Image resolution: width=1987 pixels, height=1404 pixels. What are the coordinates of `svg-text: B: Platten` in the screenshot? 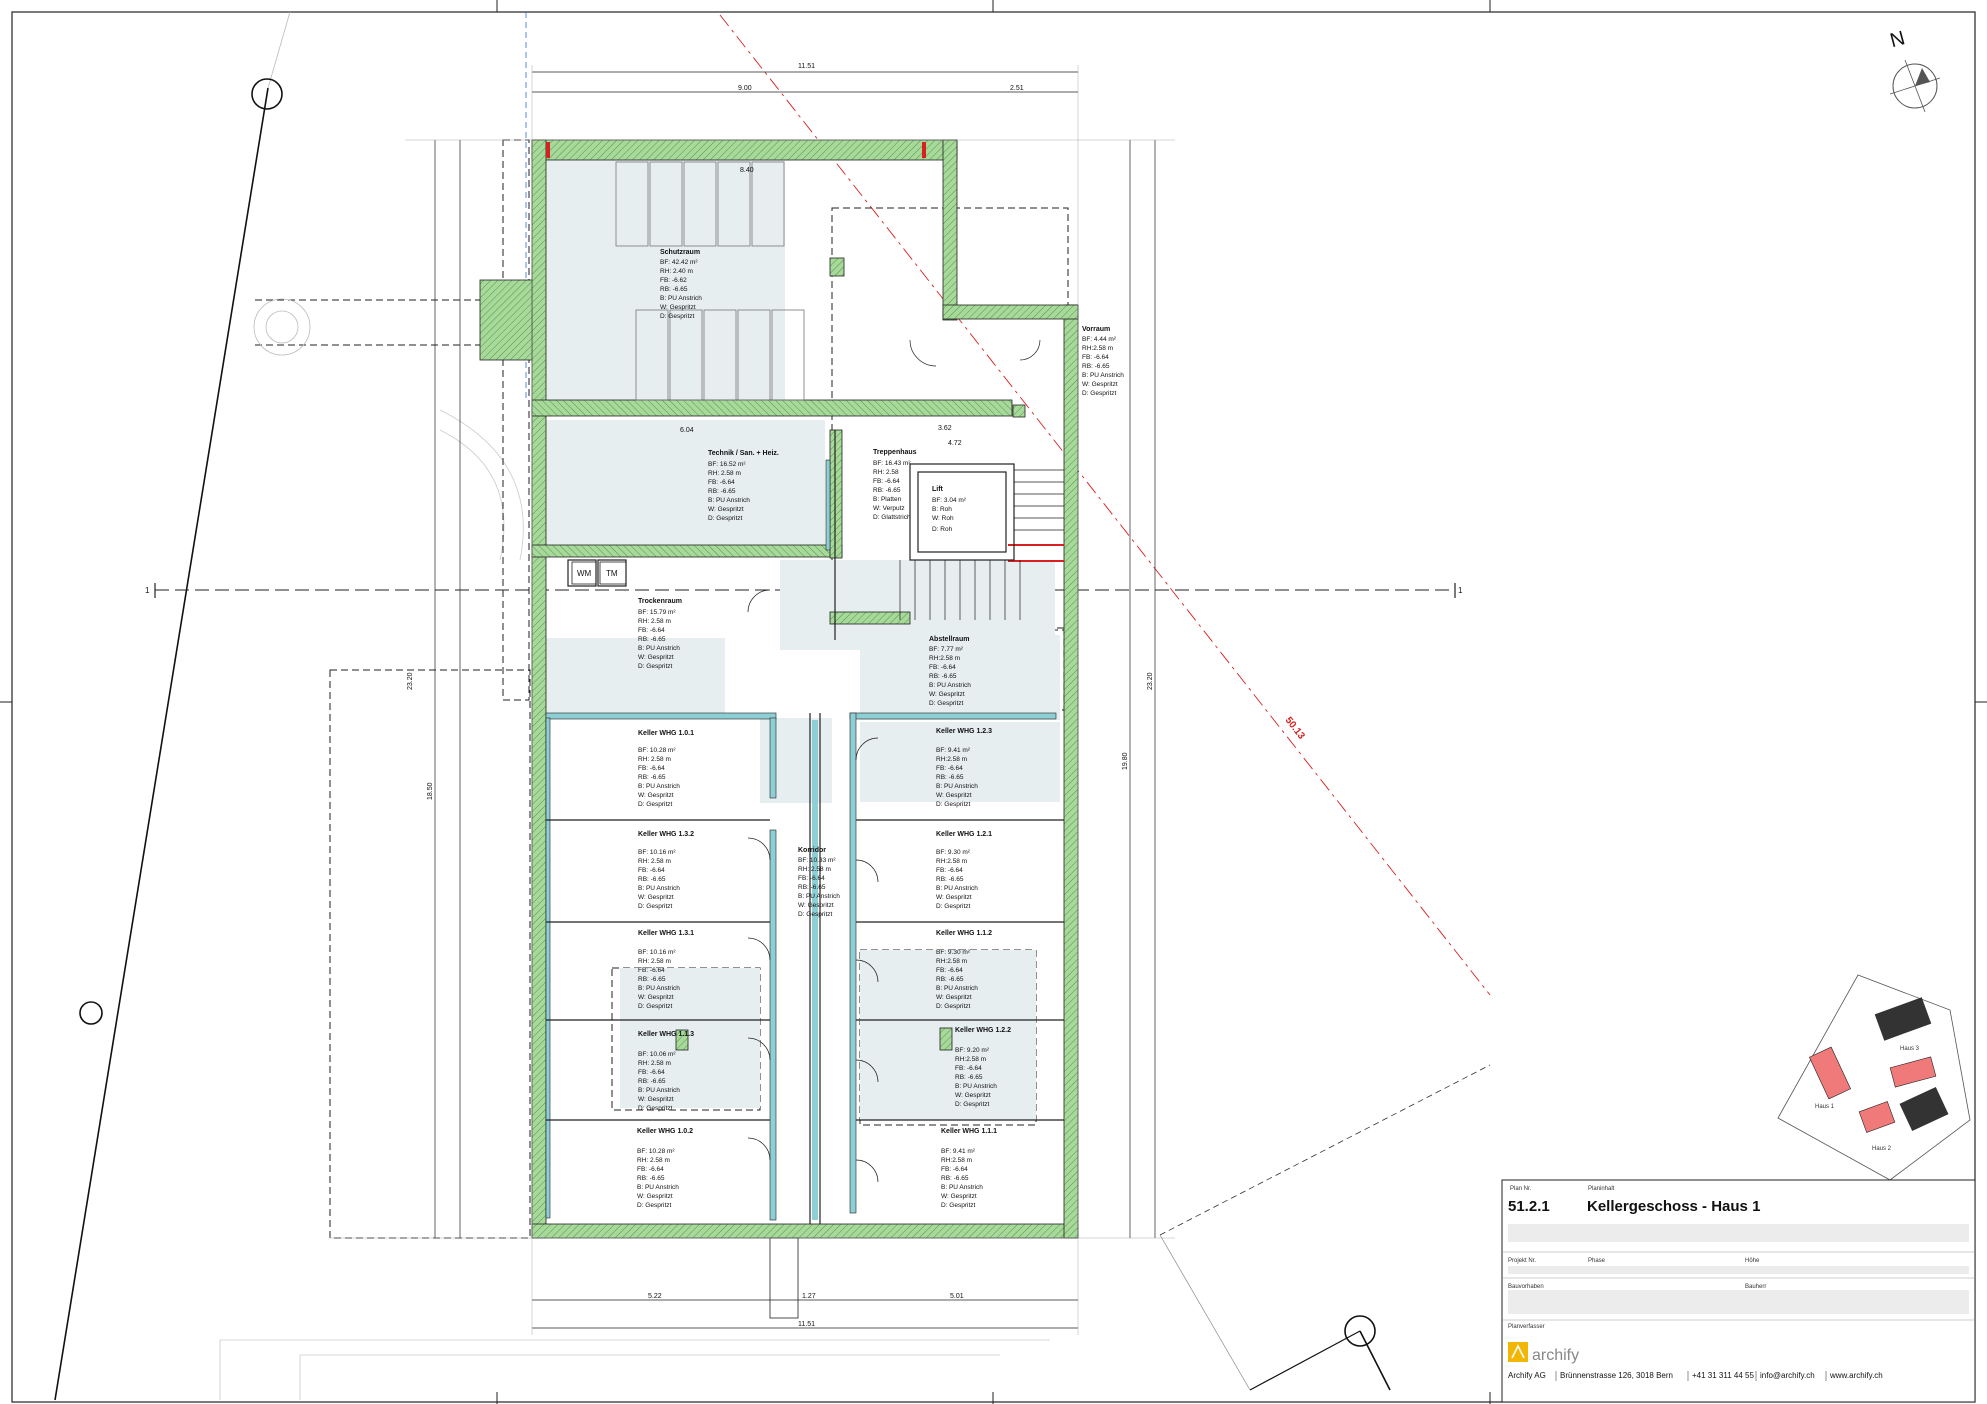 It's located at (887, 499).